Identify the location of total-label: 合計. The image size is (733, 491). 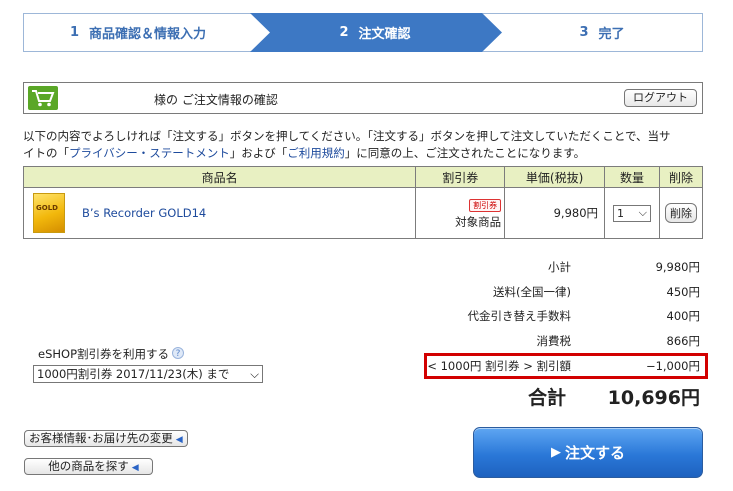
(547, 398).